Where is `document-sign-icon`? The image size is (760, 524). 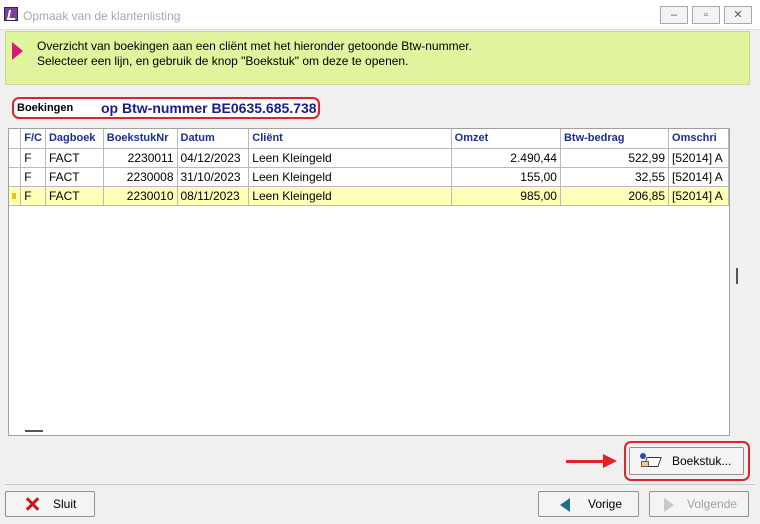 document-sign-icon is located at coordinates (651, 461).